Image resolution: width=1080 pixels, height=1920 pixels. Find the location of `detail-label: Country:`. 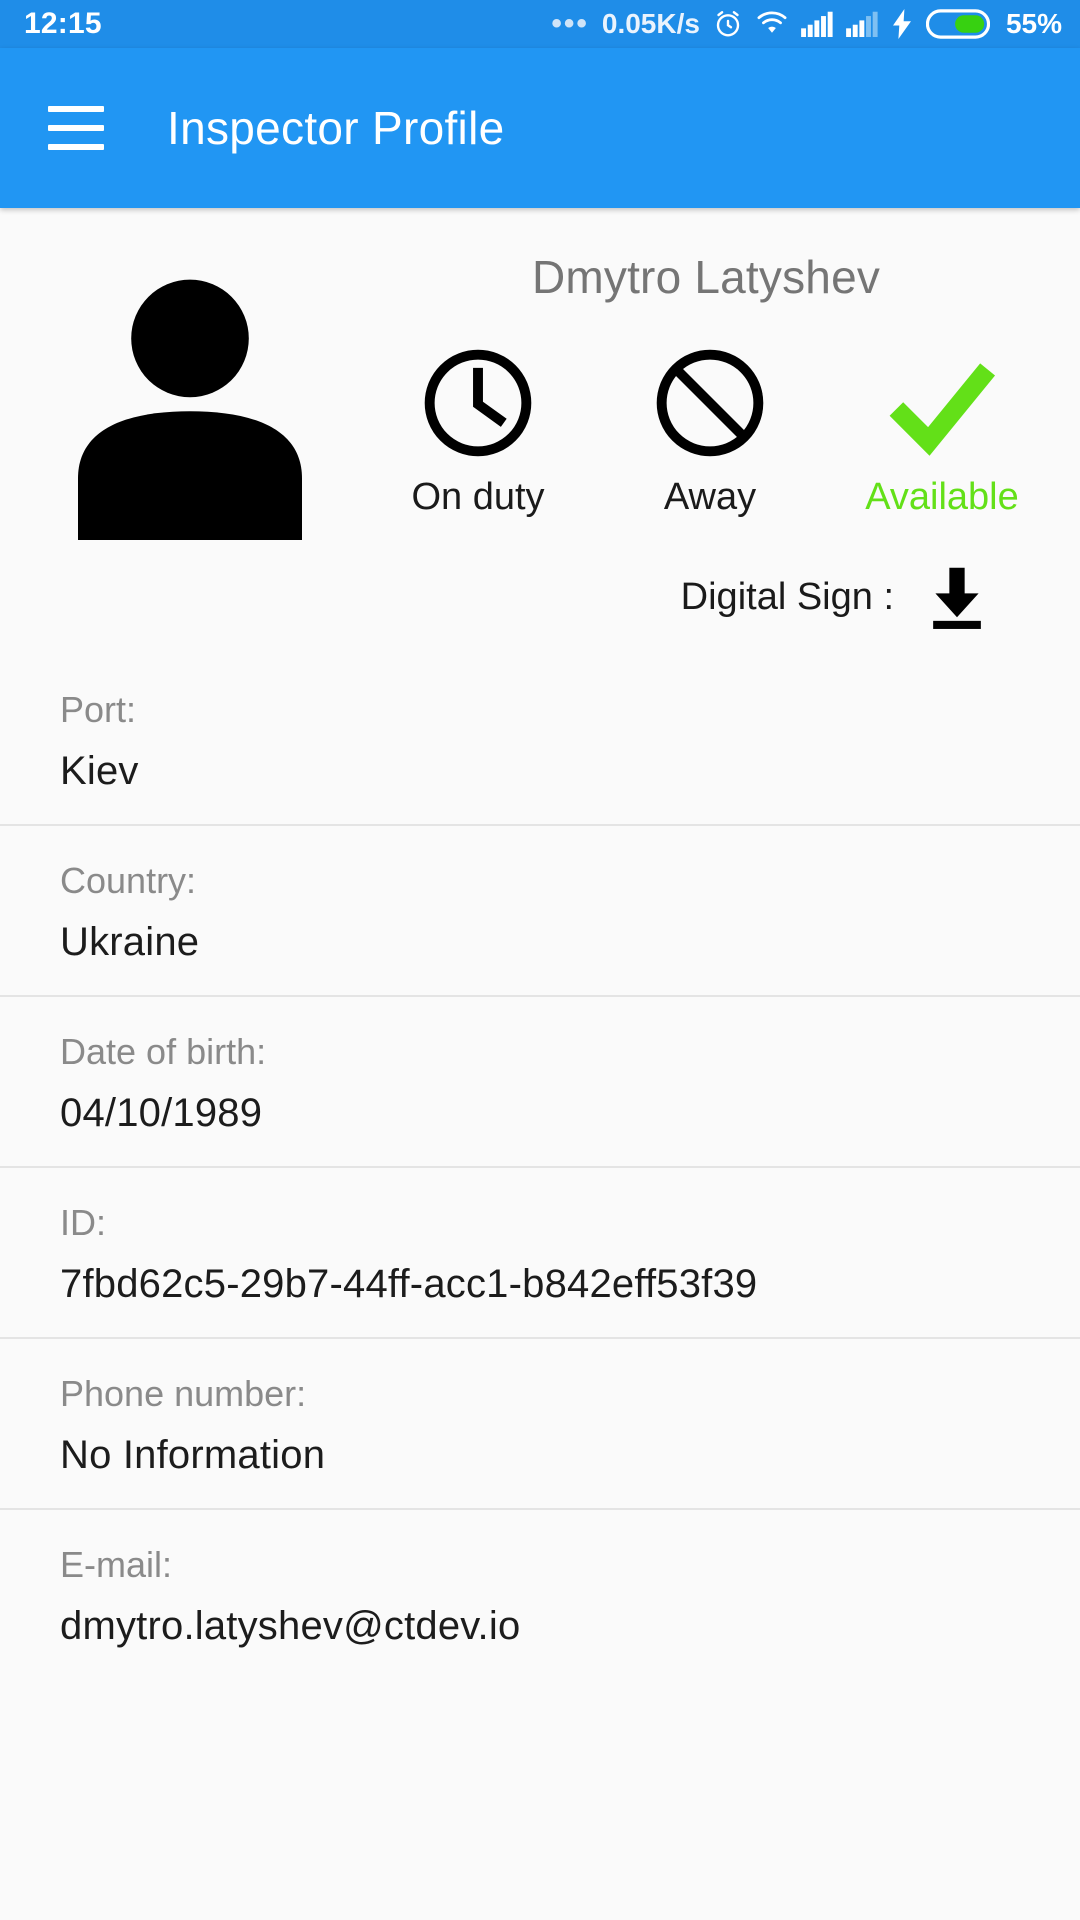

detail-label: Country: is located at coordinates (128, 880).